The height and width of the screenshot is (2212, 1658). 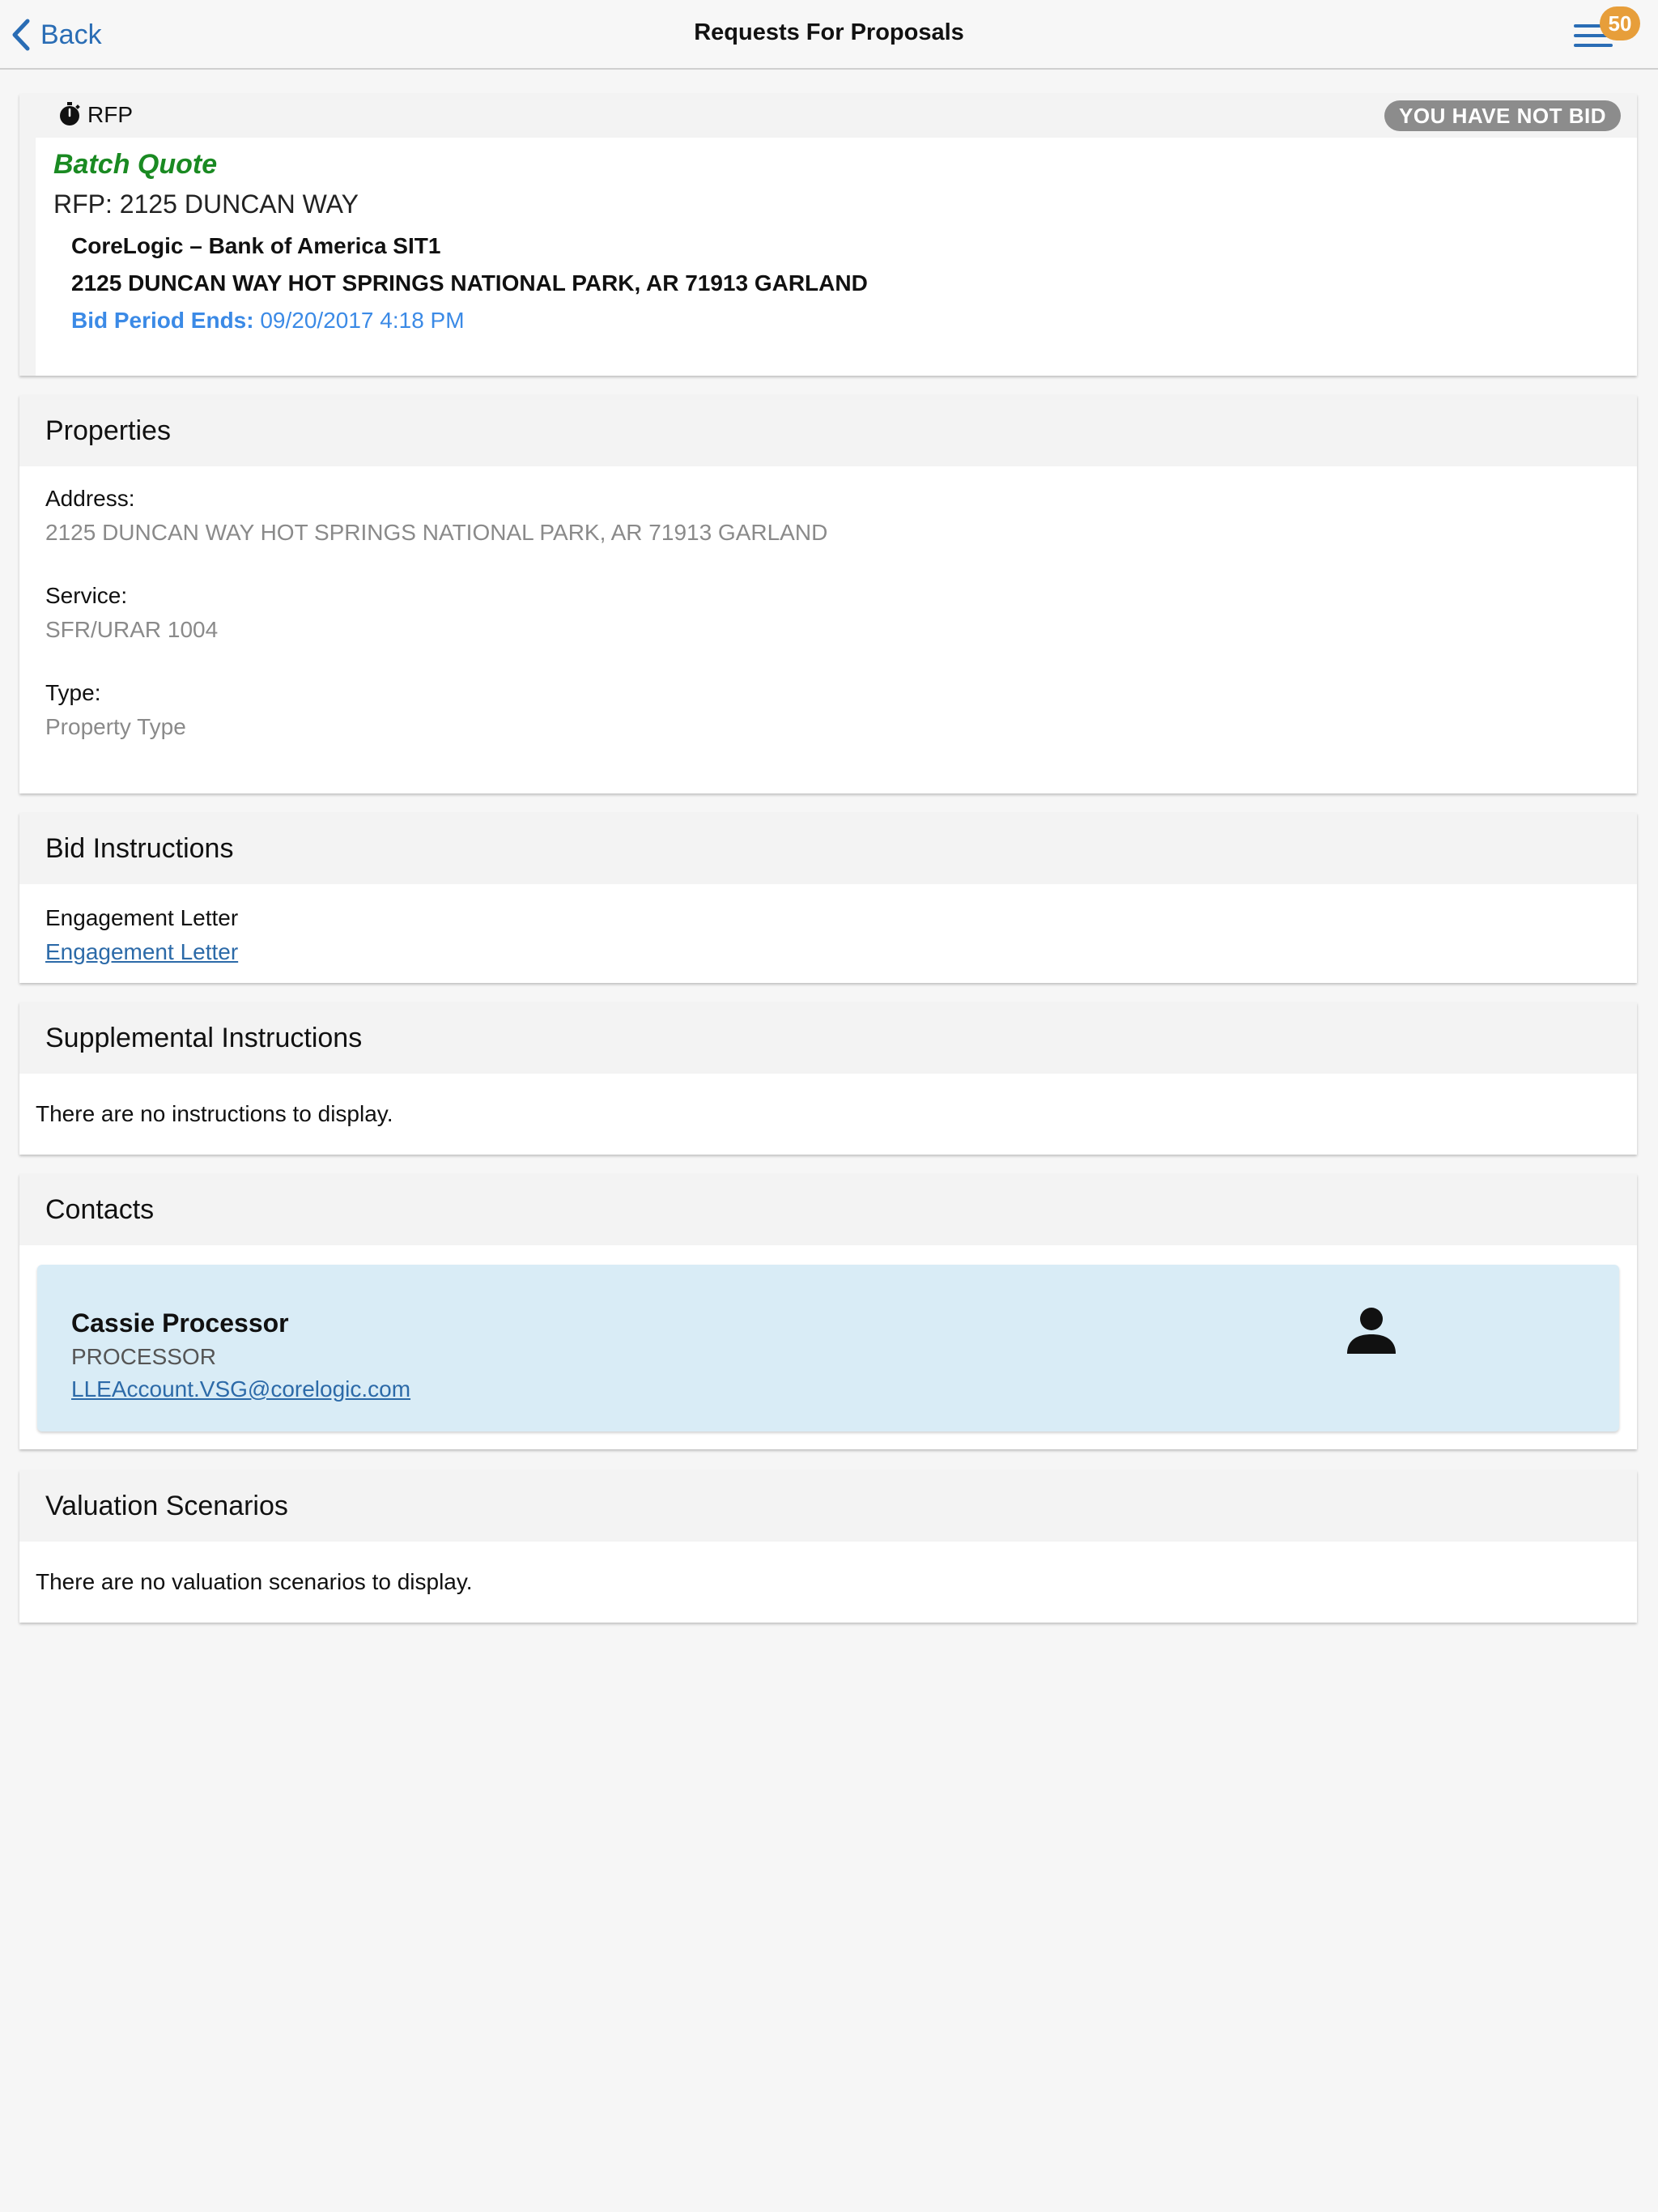 I want to click on bid-period-label: Bid Period Ends:, so click(x=162, y=320).